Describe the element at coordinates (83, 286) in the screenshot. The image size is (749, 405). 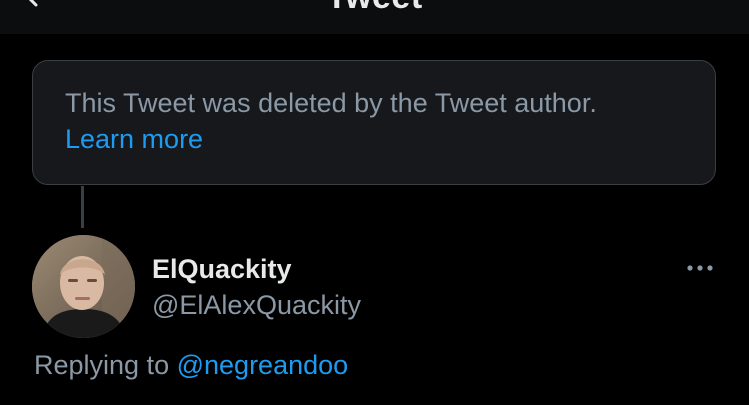
I see `avatar` at that location.